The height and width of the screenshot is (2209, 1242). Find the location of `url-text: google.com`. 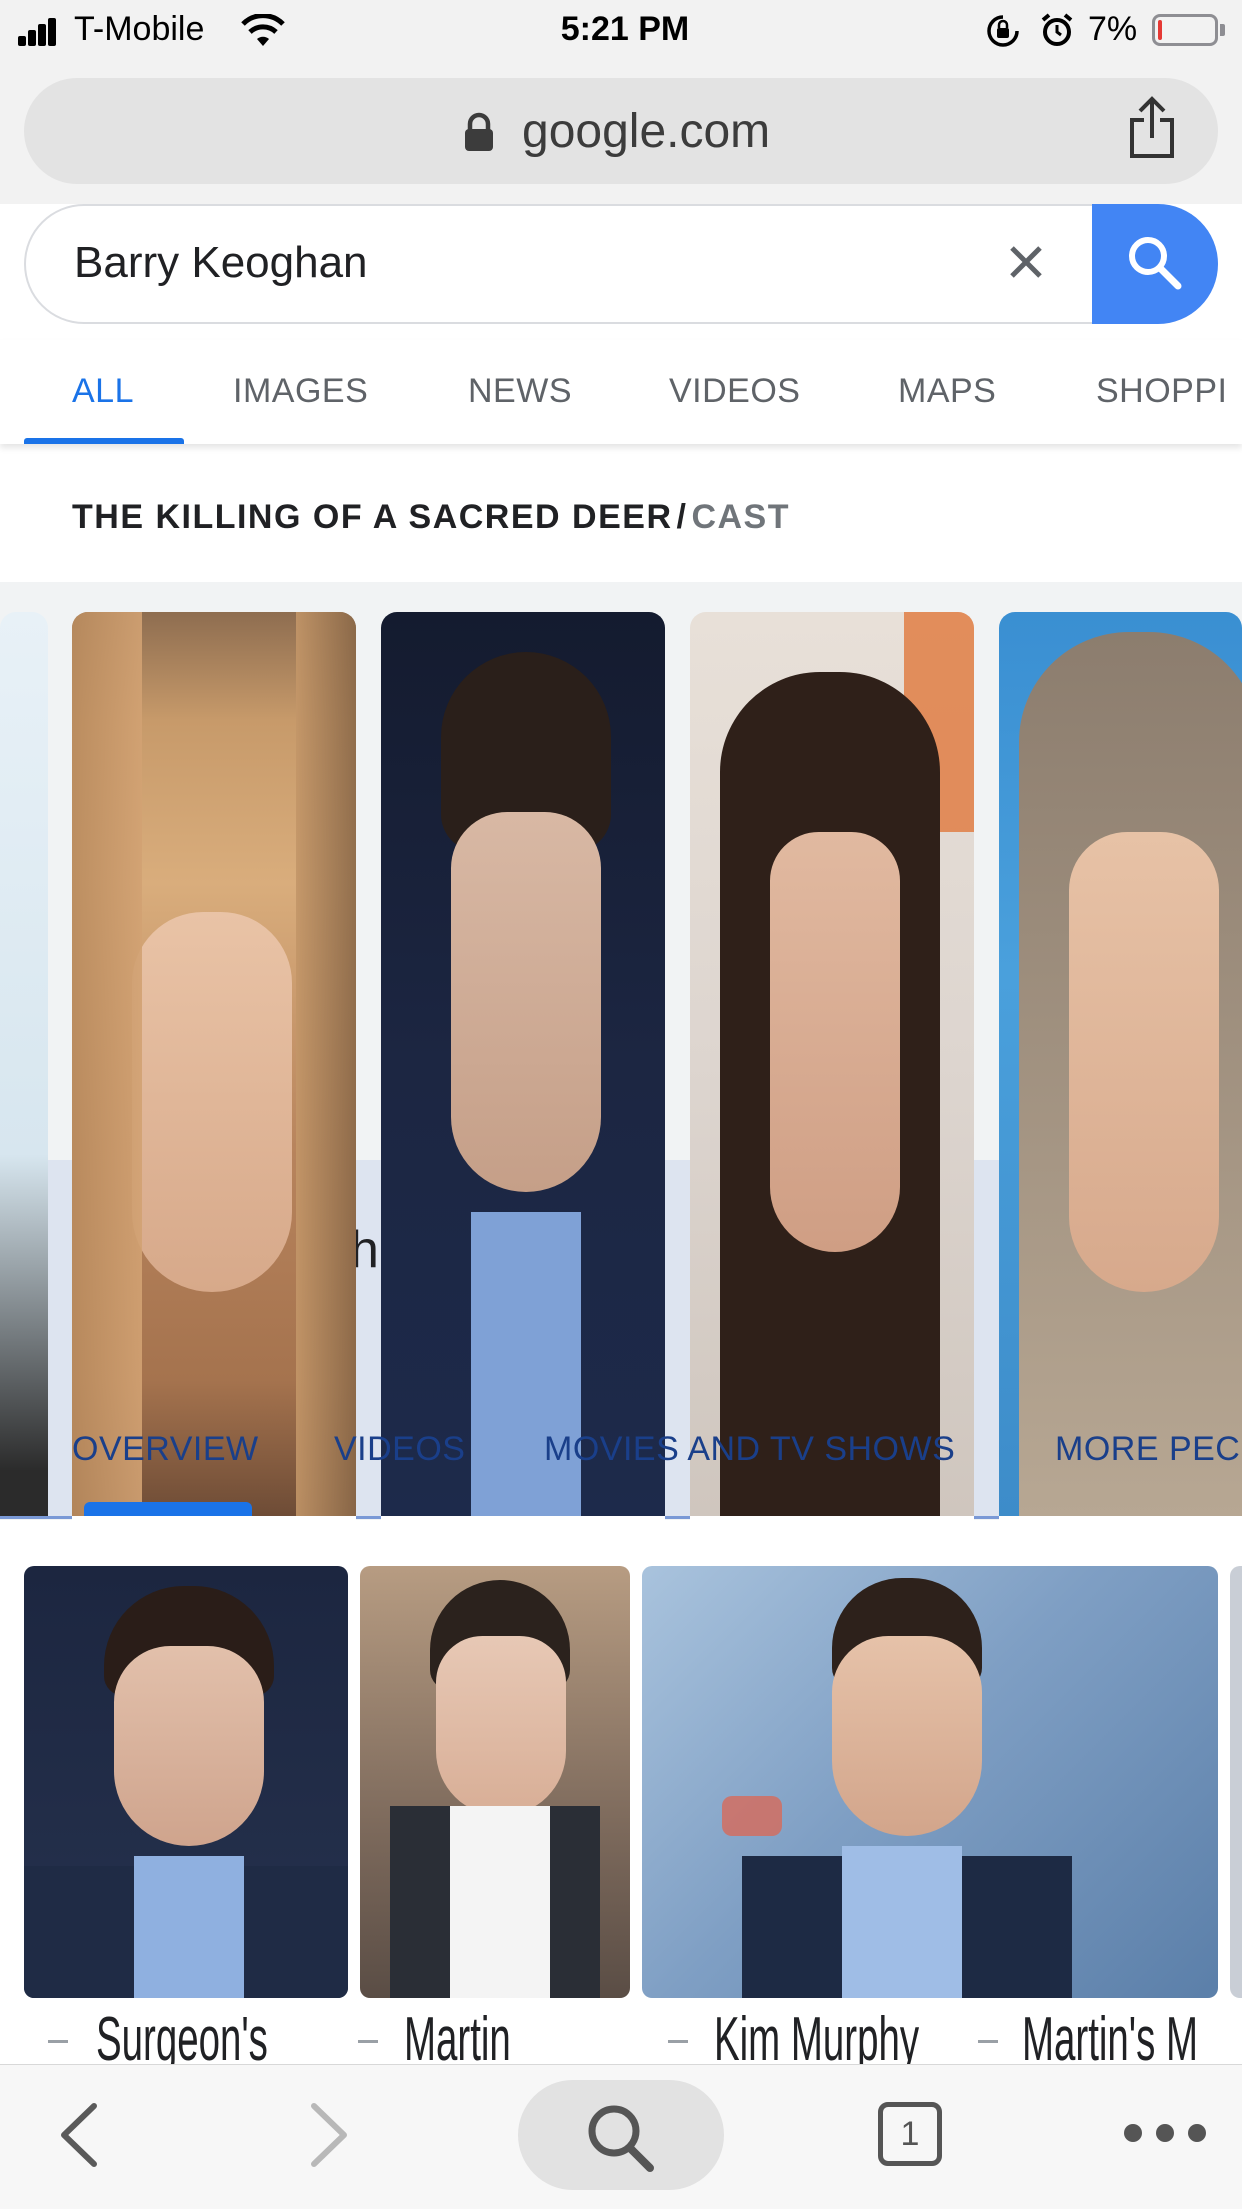

url-text: google.com is located at coordinates (646, 131).